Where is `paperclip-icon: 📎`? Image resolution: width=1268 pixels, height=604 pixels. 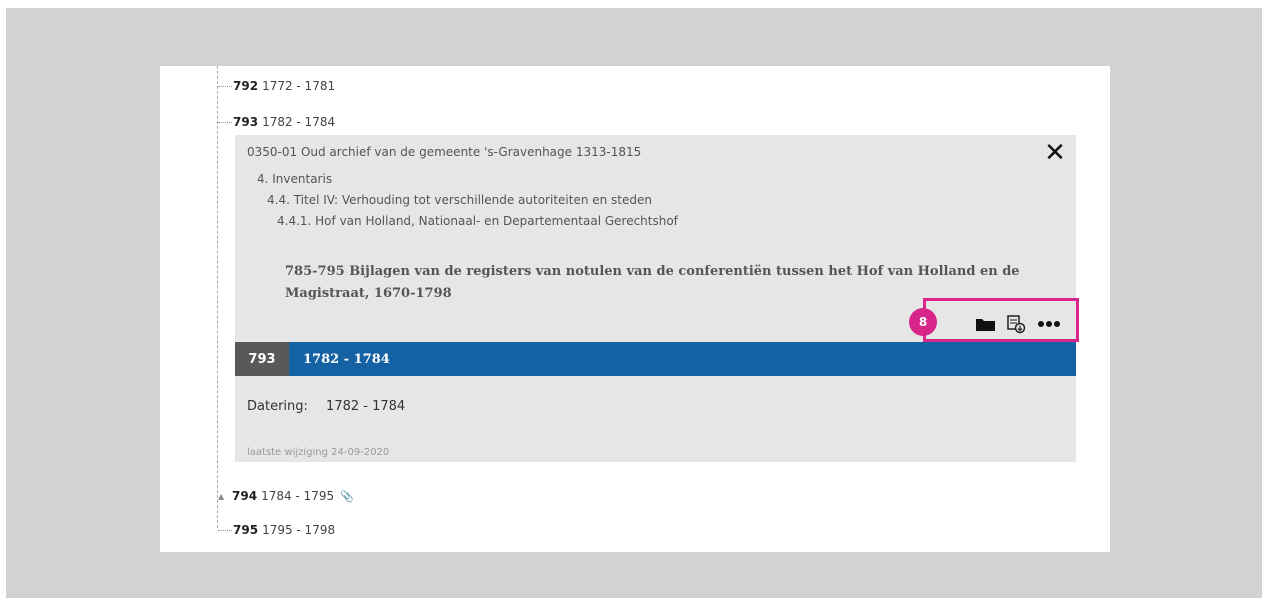 paperclip-icon: 📎 is located at coordinates (347, 496).